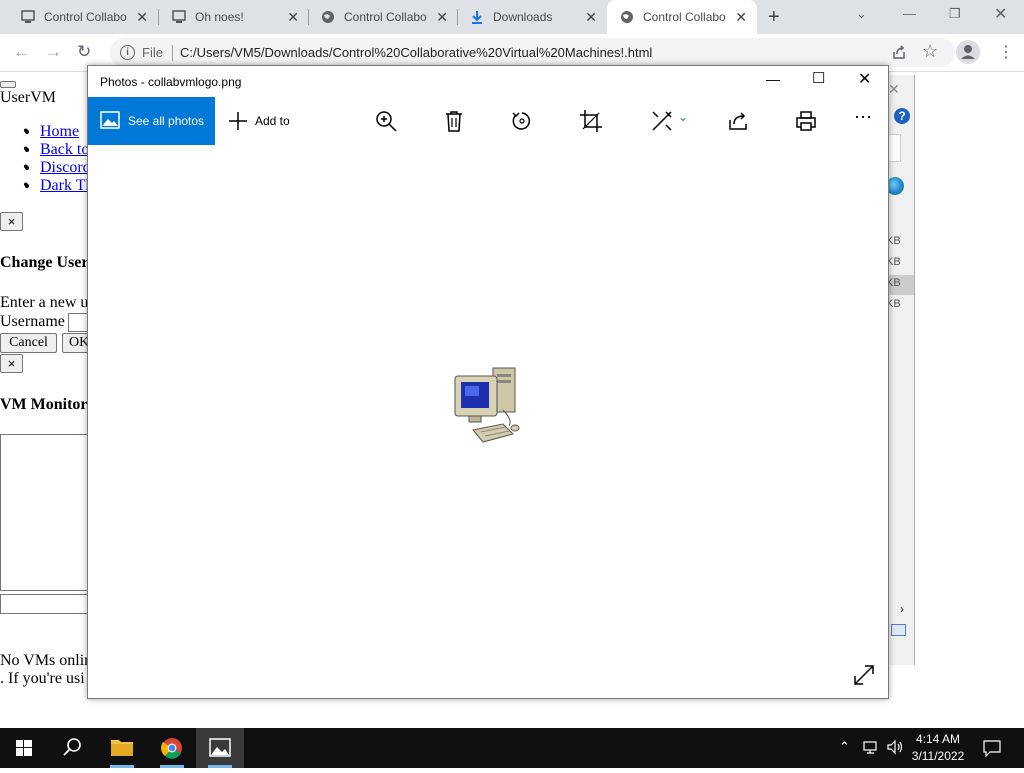 This screenshot has height=773, width=1024. Describe the element at coordinates (522, 121) in the screenshot. I see `rotate-icon` at that location.